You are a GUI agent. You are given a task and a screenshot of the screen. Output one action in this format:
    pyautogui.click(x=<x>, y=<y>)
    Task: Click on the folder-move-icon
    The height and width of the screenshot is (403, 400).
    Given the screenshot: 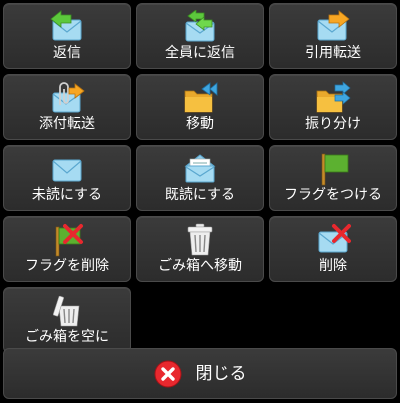 What is the action you would take?
    pyautogui.click(x=200, y=98)
    